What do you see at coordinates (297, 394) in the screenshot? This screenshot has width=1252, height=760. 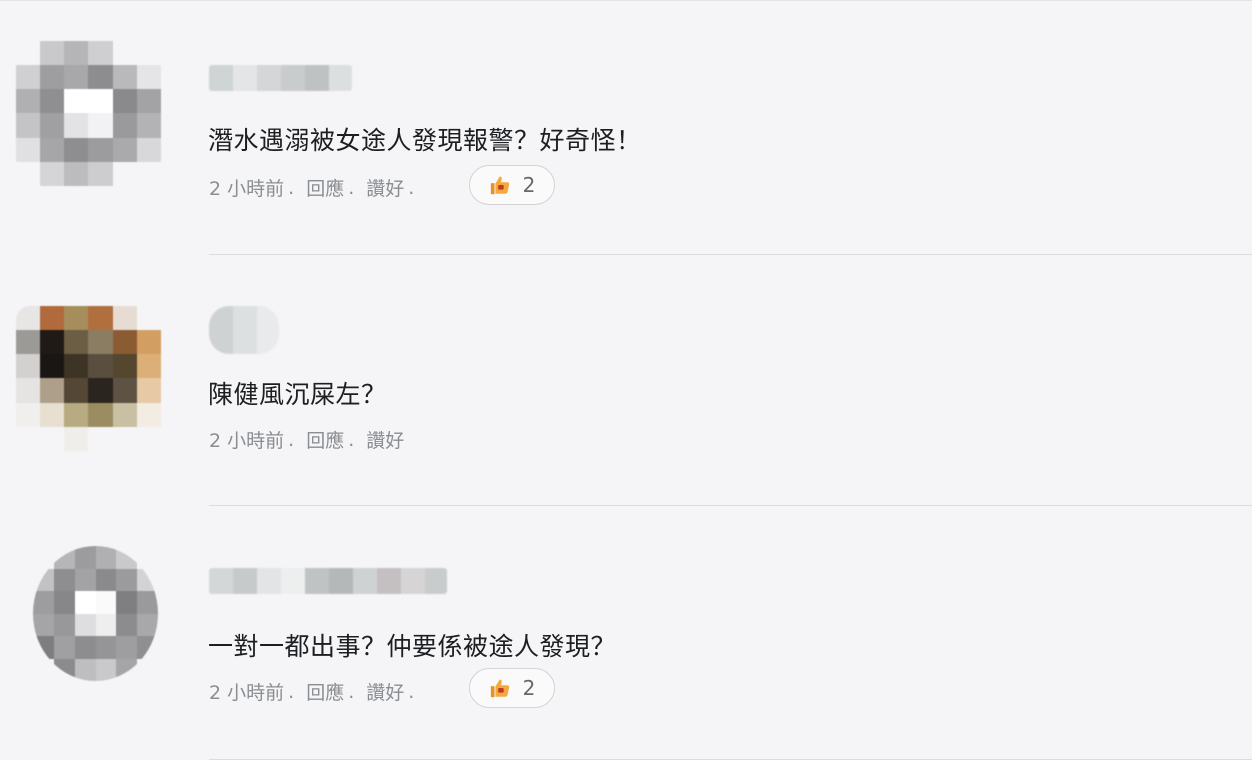 I see `comment-text: 陳健風沉屎左？` at bounding box center [297, 394].